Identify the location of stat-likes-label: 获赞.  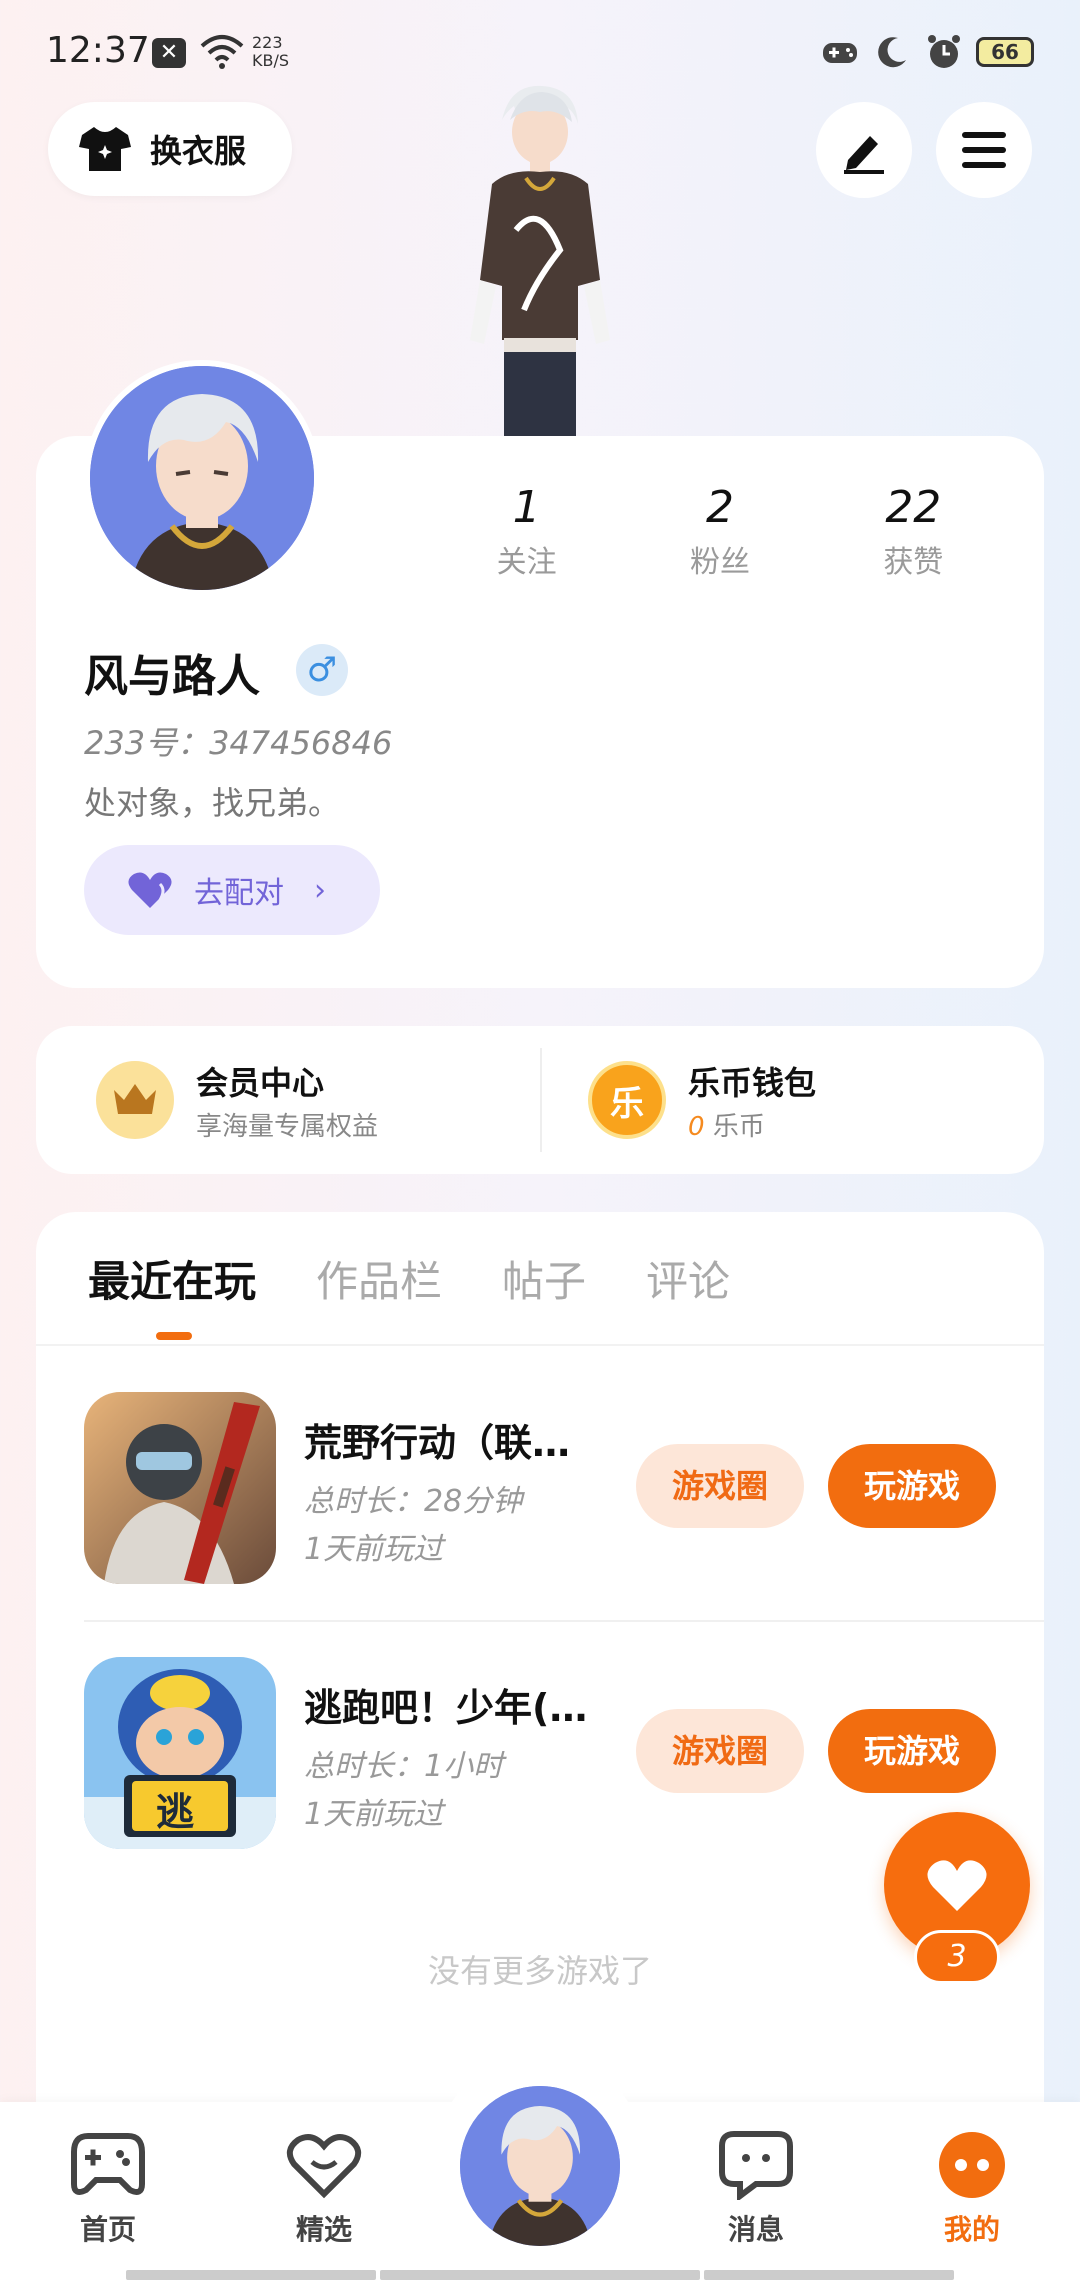
(913, 562).